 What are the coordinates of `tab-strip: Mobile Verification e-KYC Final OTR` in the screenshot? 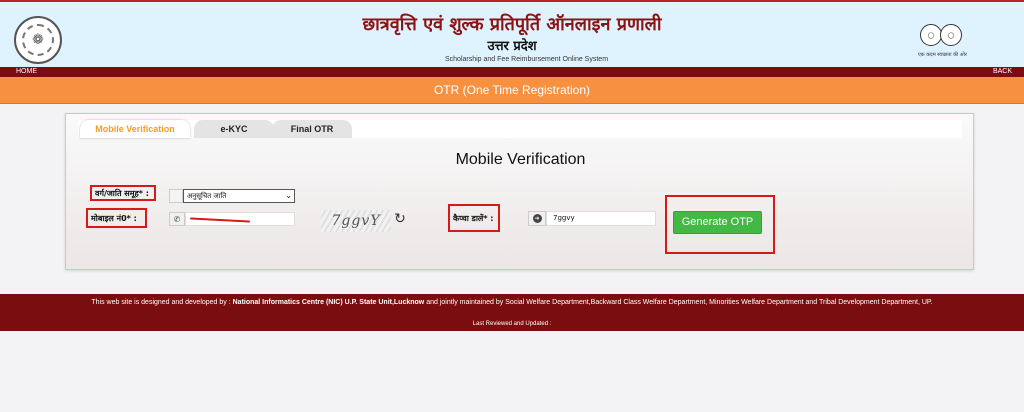 It's located at (520, 129).